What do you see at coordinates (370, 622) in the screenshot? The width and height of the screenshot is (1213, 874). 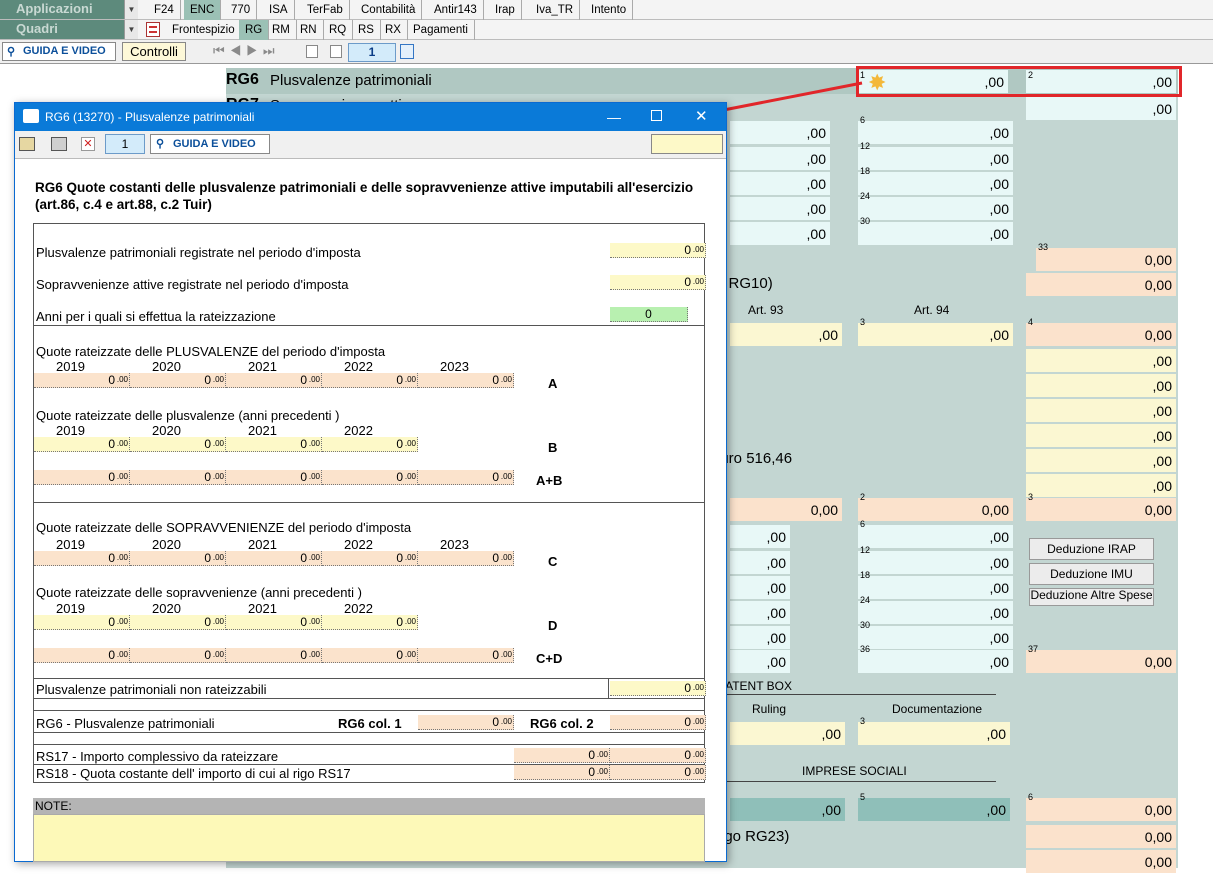 I see `d-2022-field: 0.00` at bounding box center [370, 622].